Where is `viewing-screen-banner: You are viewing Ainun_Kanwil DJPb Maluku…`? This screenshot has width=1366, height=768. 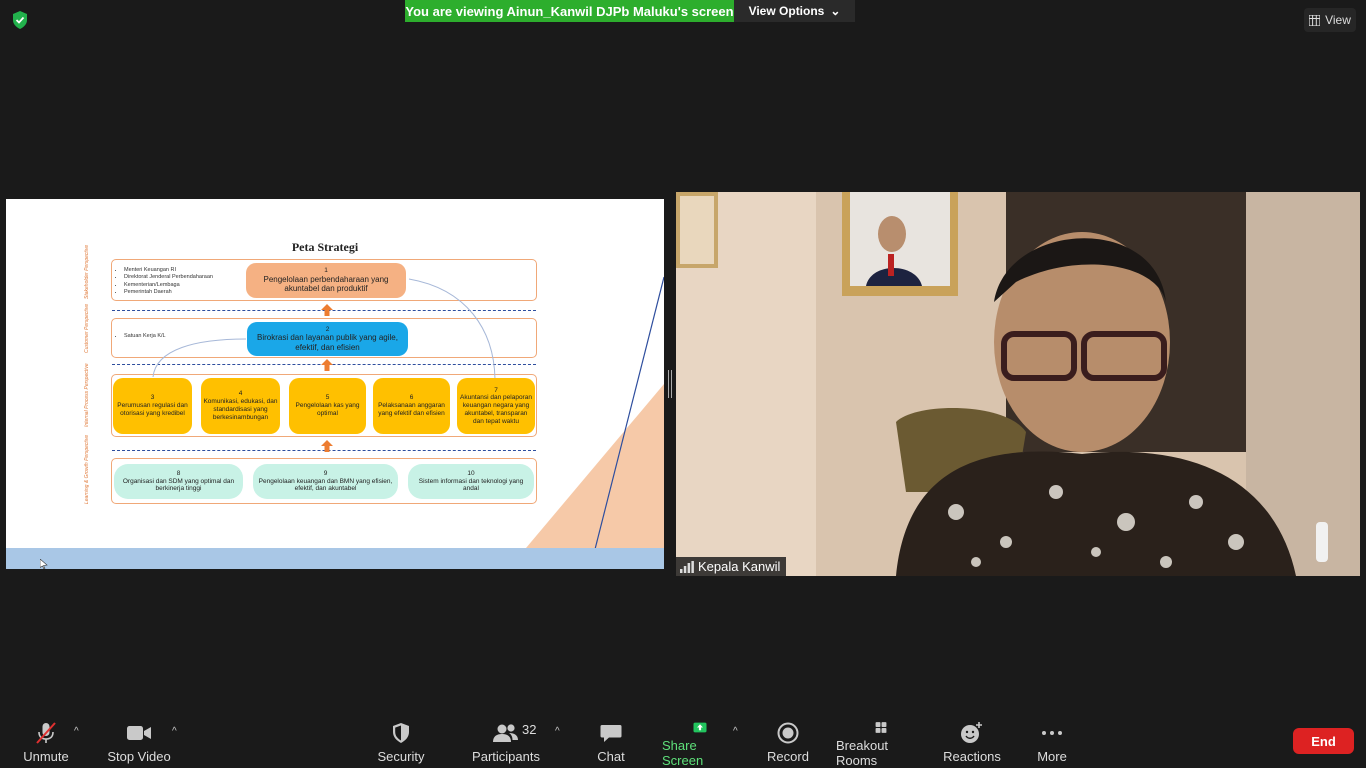 viewing-screen-banner: You are viewing Ainun_Kanwil DJPb Maluku… is located at coordinates (569, 11).